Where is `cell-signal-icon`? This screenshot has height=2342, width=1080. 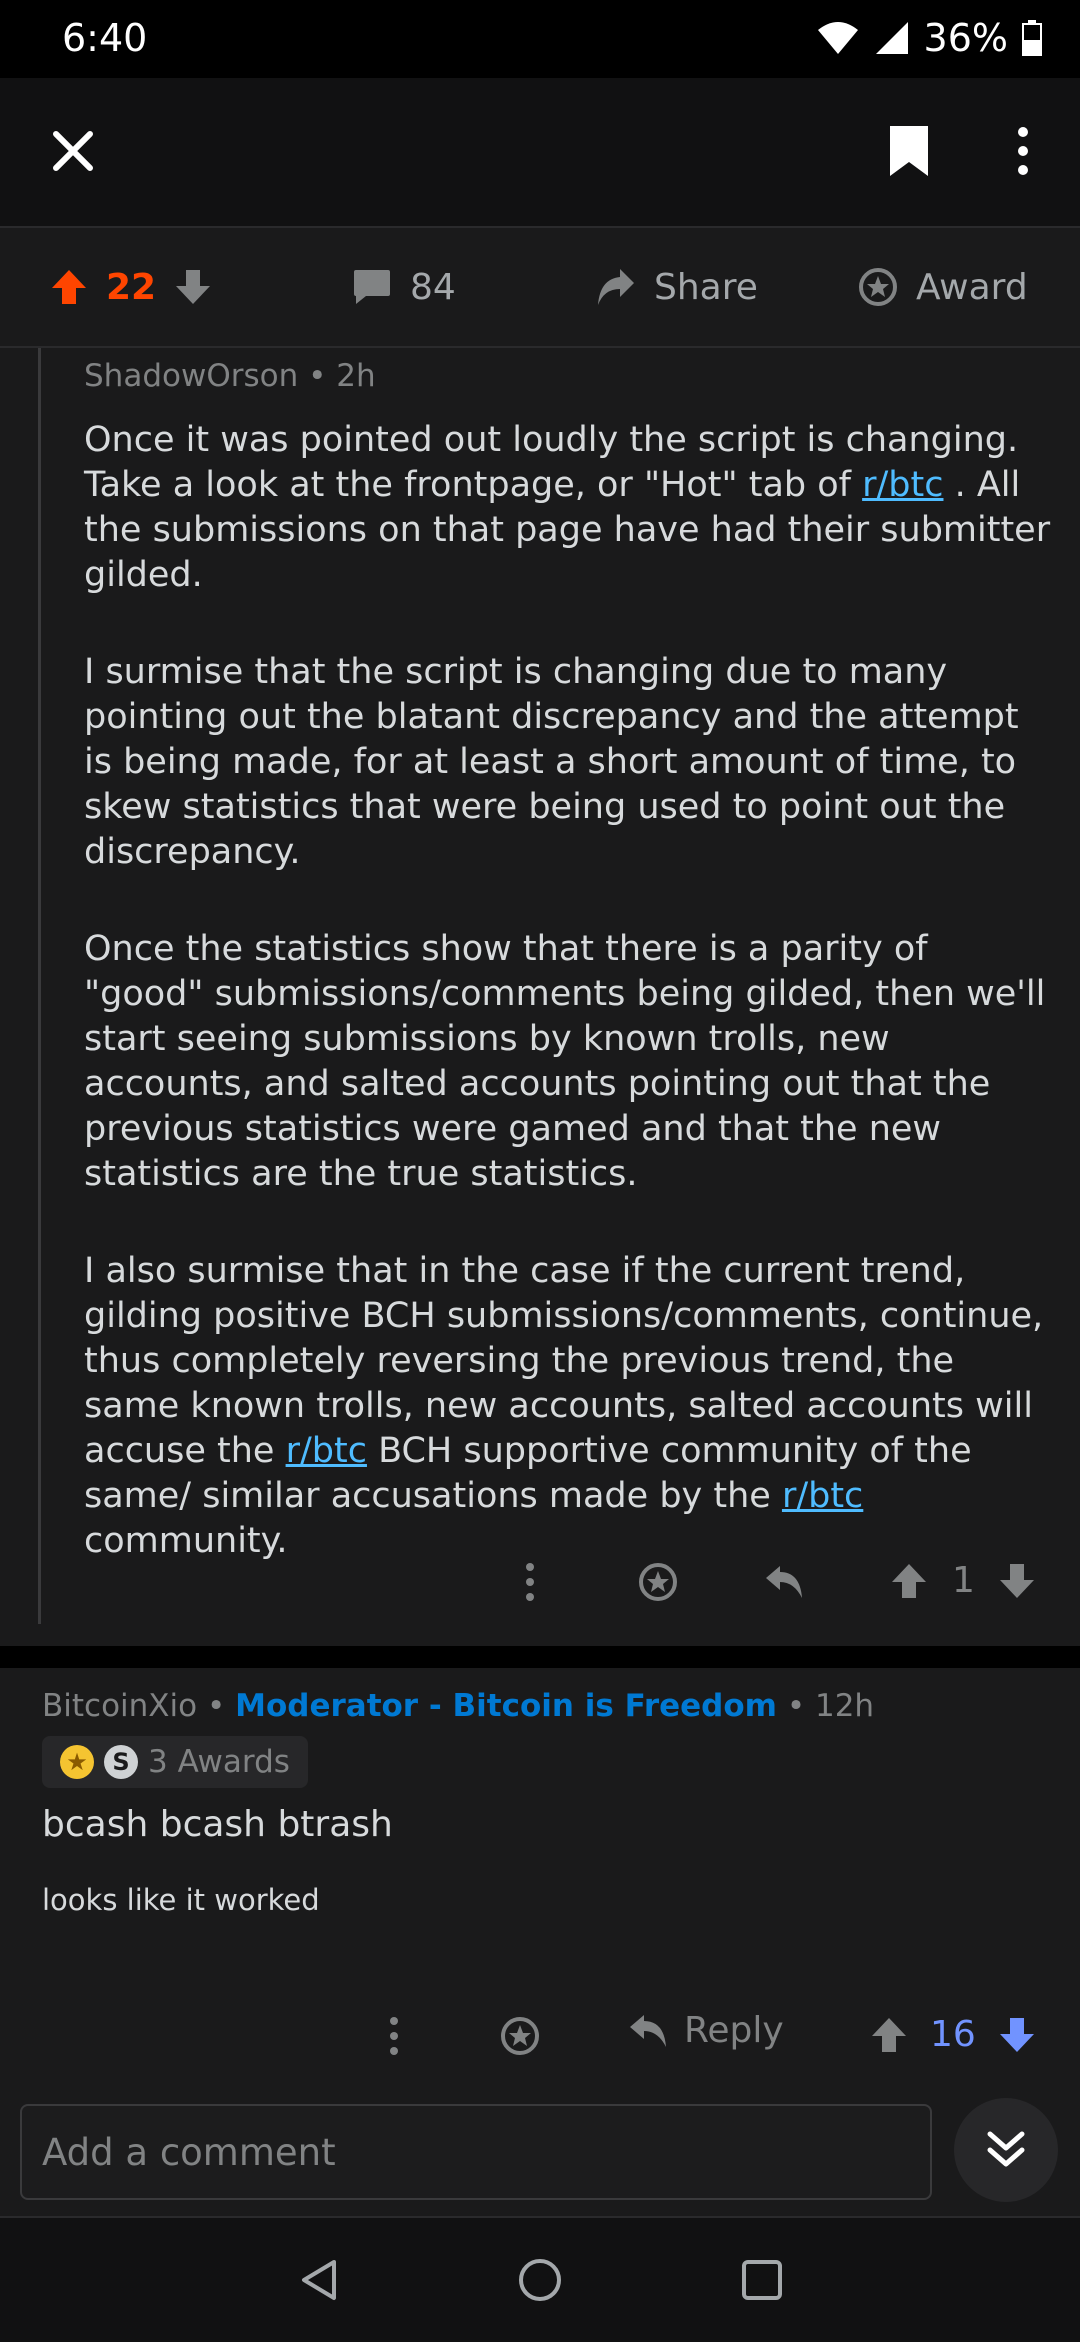 cell-signal-icon is located at coordinates (891, 38).